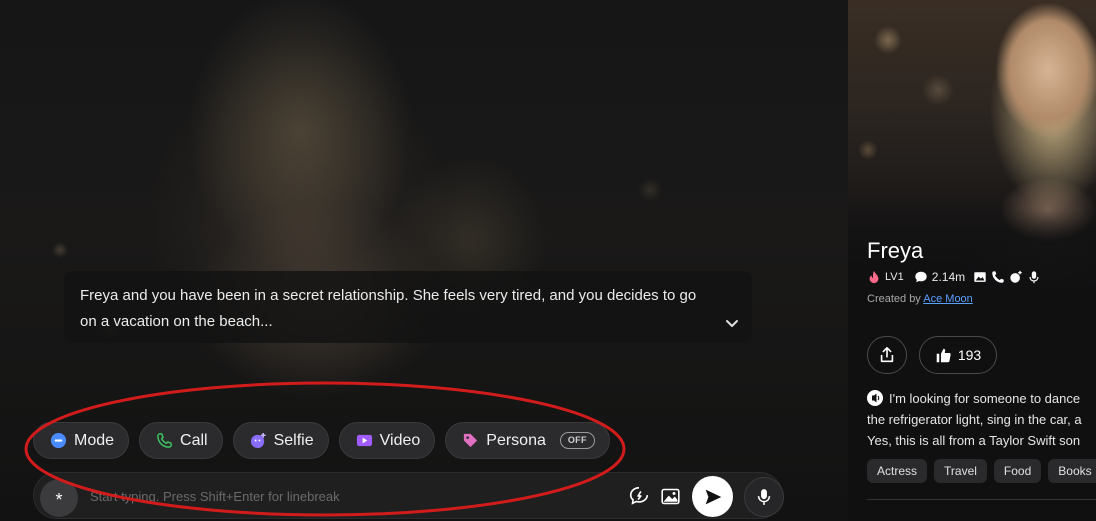 The image size is (1096, 521). What do you see at coordinates (293, 440) in the screenshot?
I see `selfie-label: Selfie` at bounding box center [293, 440].